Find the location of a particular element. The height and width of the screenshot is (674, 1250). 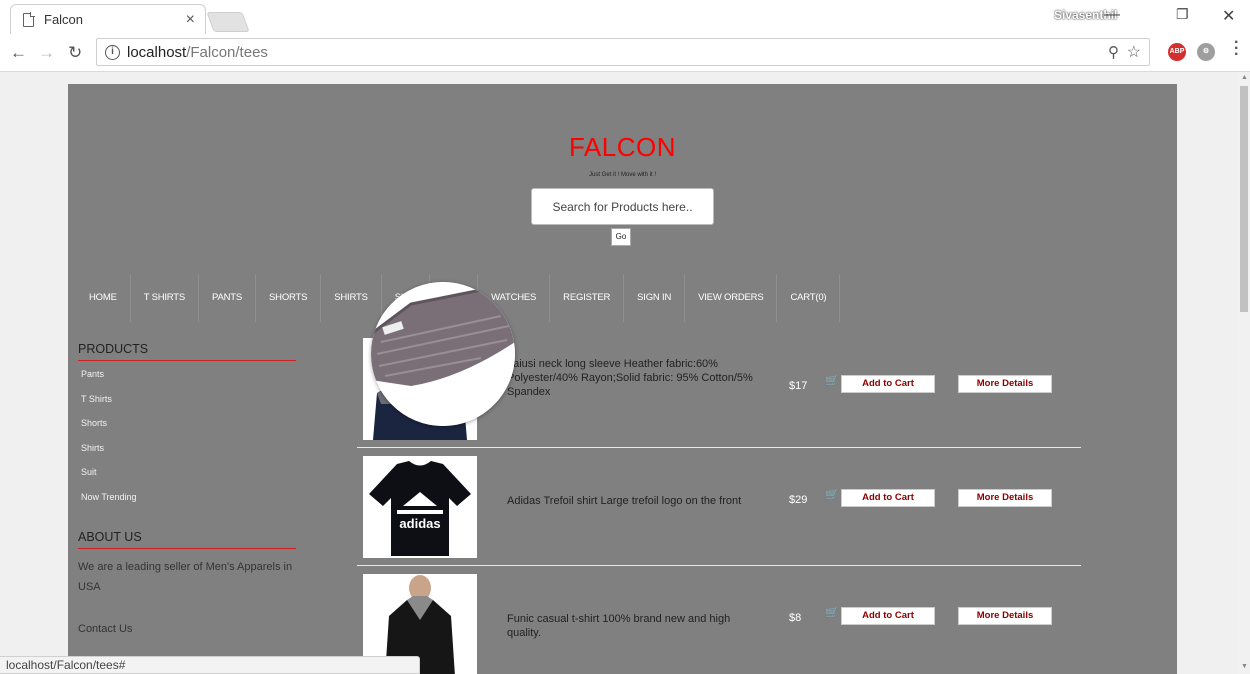

browser-tab: Falcon × is located at coordinates (108, 19).